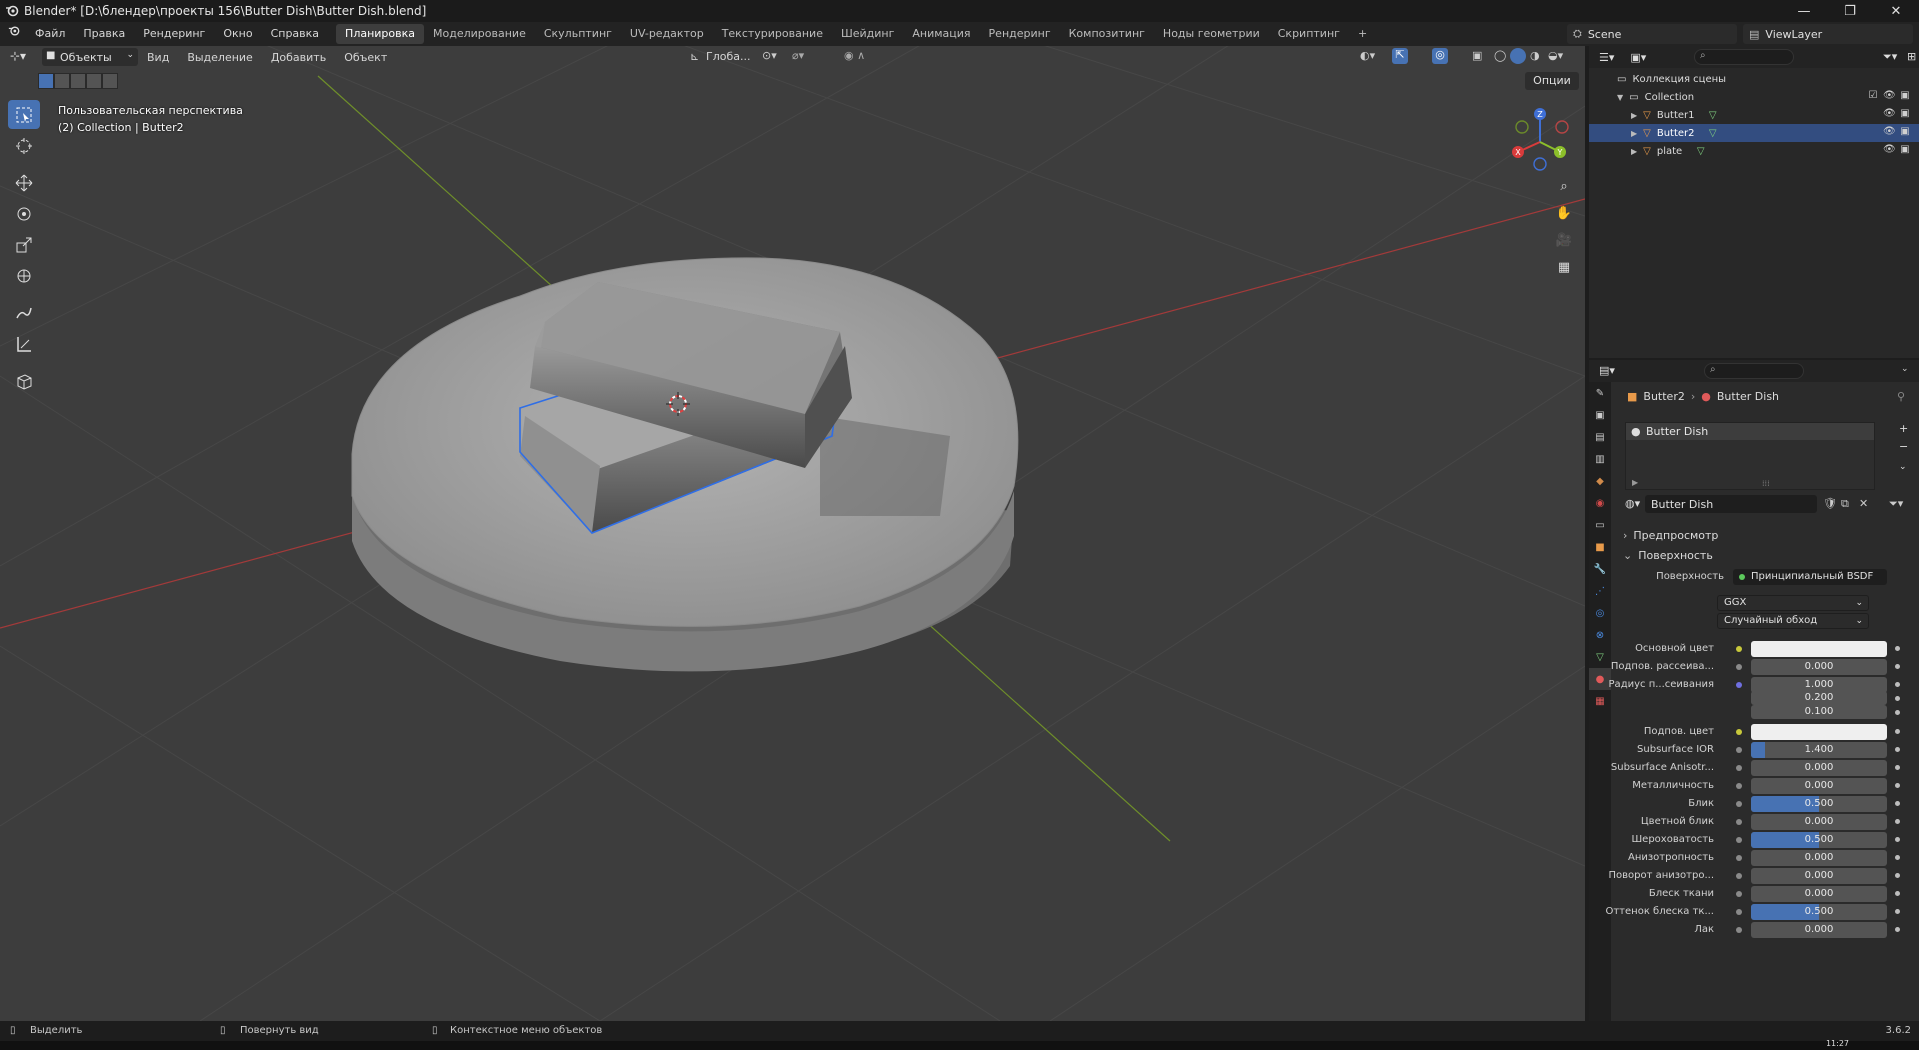 Image resolution: width=1919 pixels, height=1050 pixels. What do you see at coordinates (1500, 55) in the screenshot?
I see `wireframe-shading-icon: ◯` at bounding box center [1500, 55].